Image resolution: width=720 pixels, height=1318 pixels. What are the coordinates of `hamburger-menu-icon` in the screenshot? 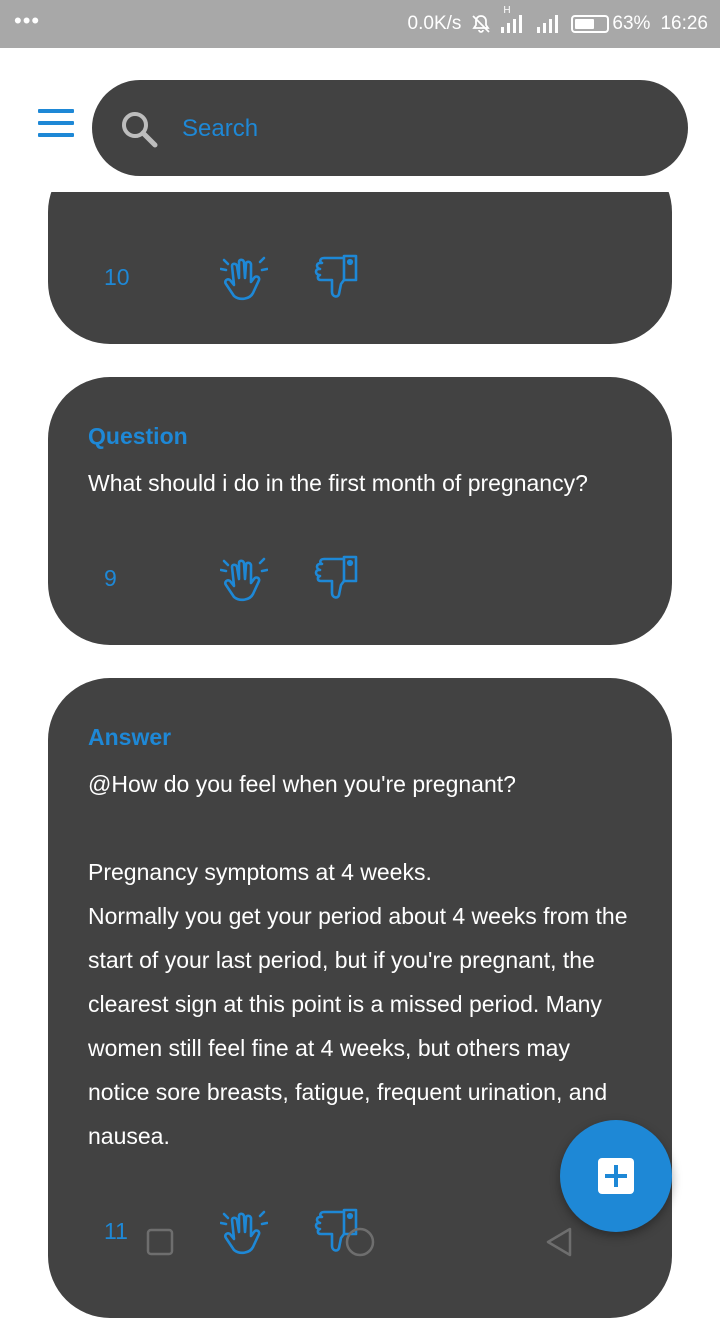 It's located at (56, 123).